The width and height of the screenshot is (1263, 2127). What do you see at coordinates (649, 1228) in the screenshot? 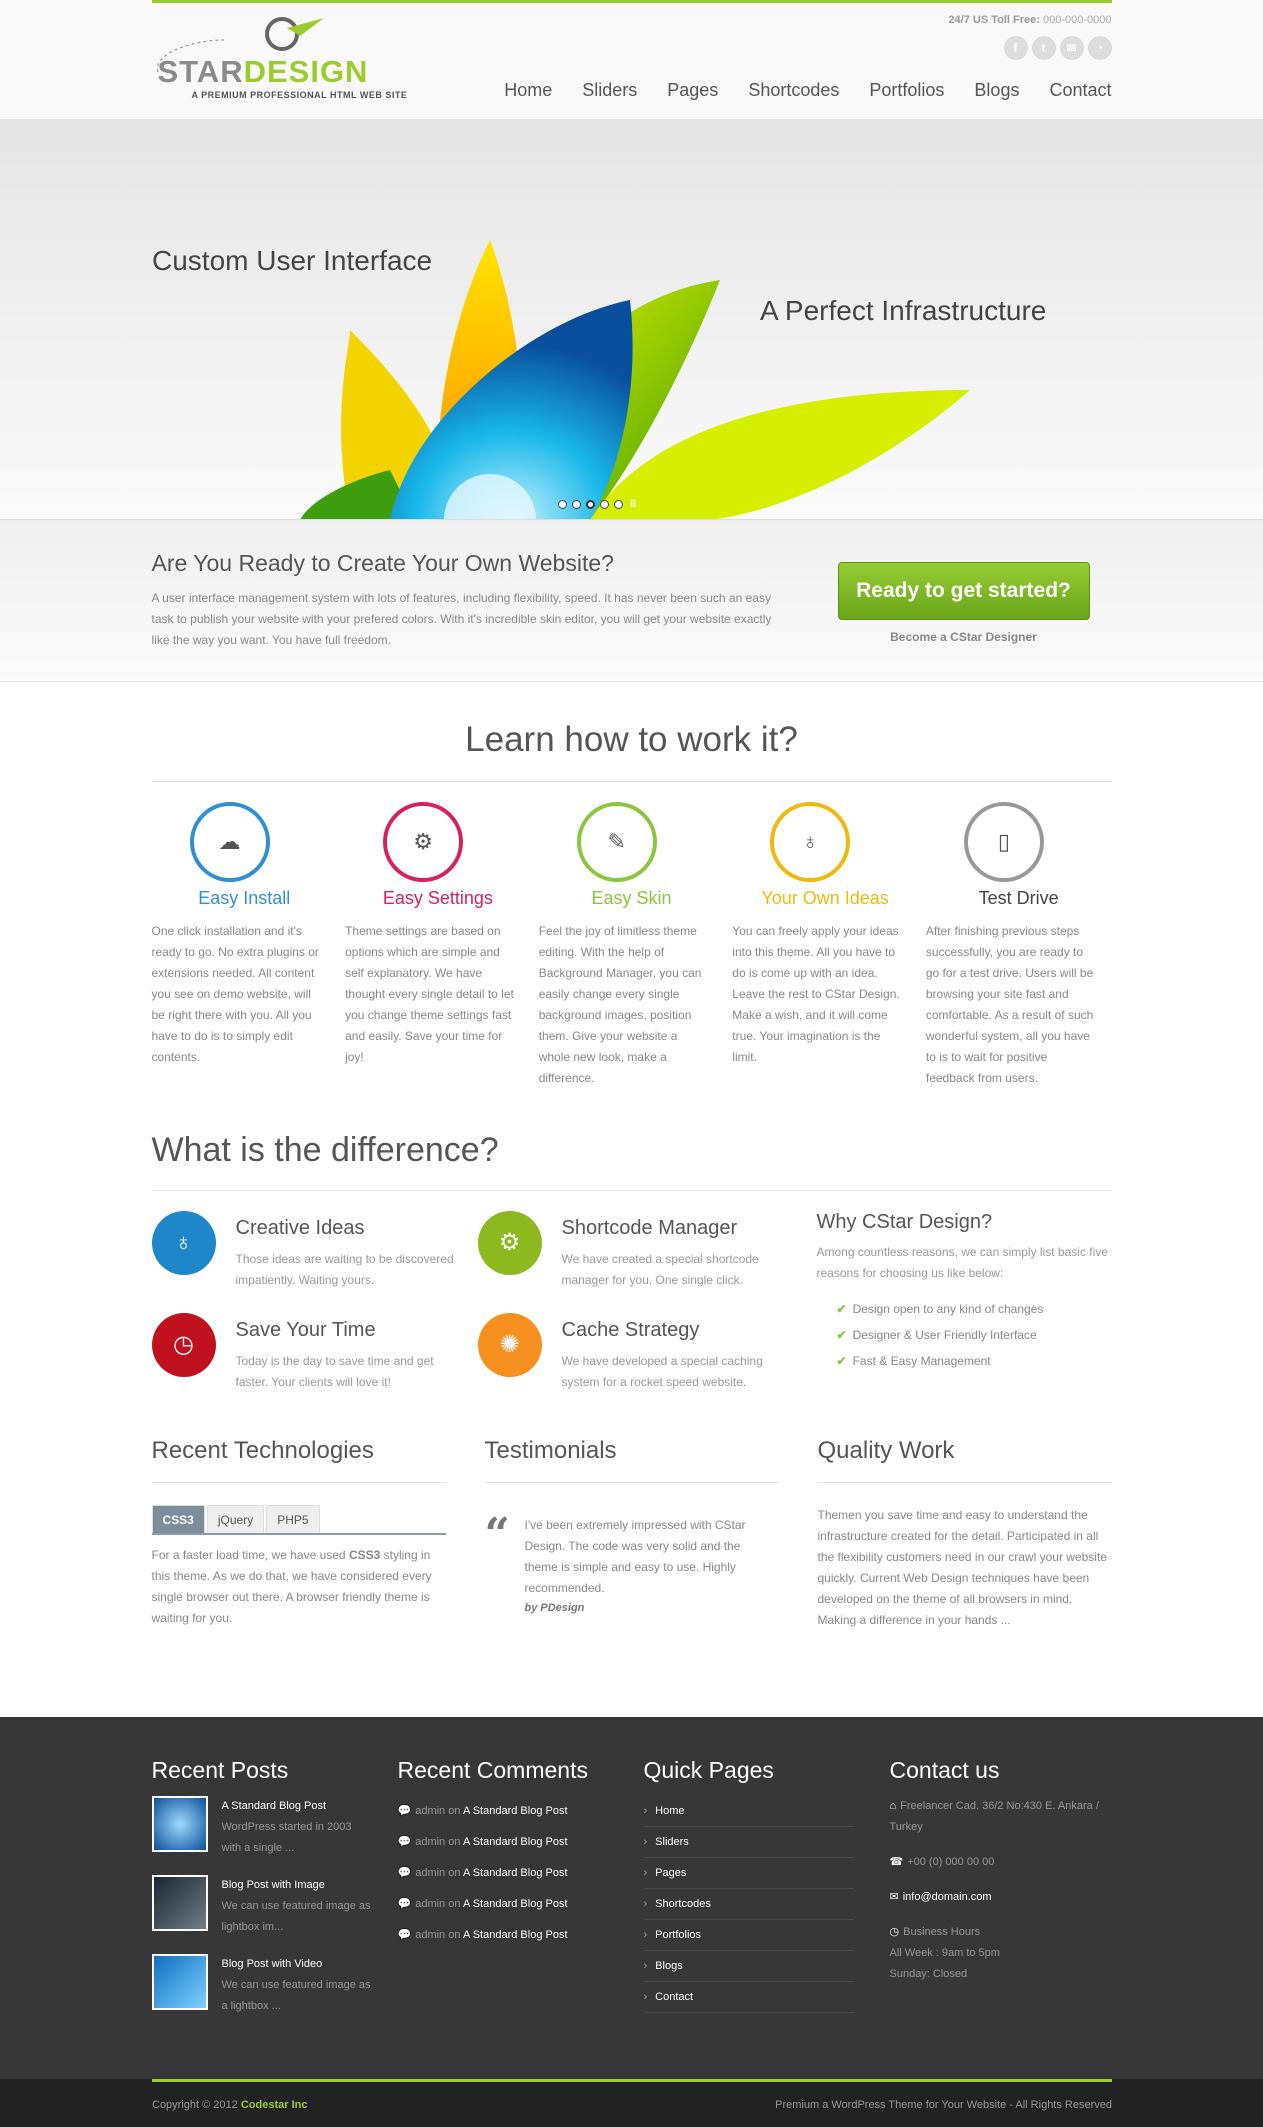
I see `feature-title: Shortcode Manager` at bounding box center [649, 1228].